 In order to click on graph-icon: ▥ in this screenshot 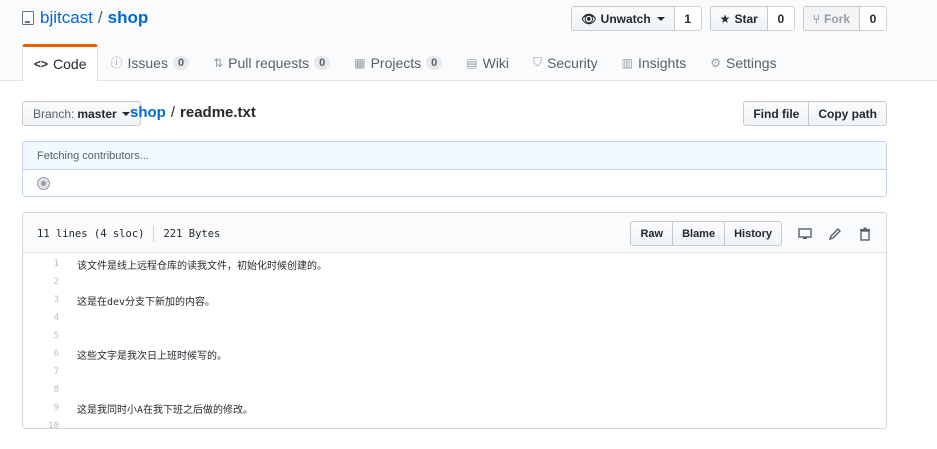, I will do `click(627, 62)`.